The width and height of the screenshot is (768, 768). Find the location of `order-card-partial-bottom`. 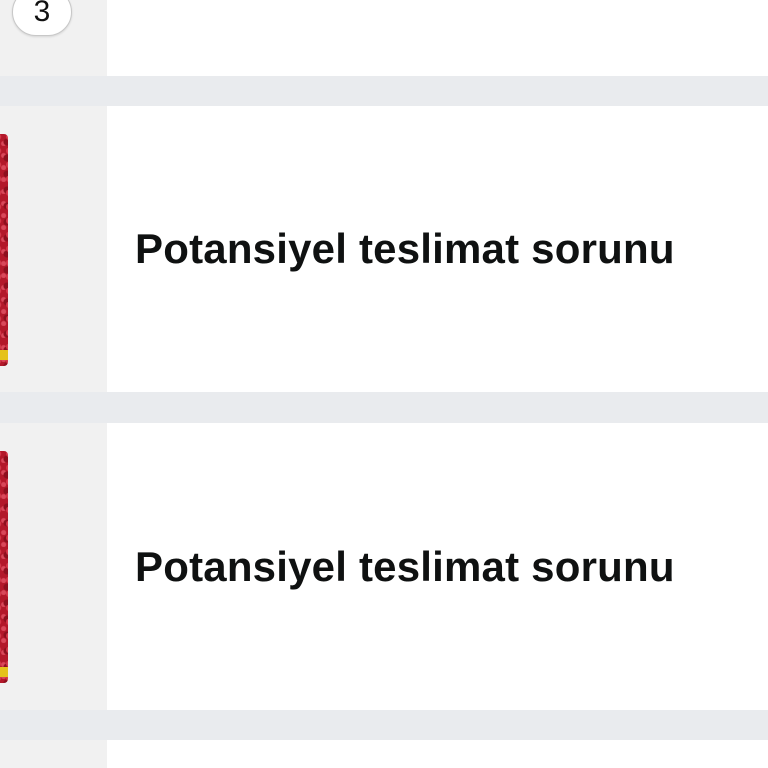

order-card-partial-bottom is located at coordinates (384, 754).